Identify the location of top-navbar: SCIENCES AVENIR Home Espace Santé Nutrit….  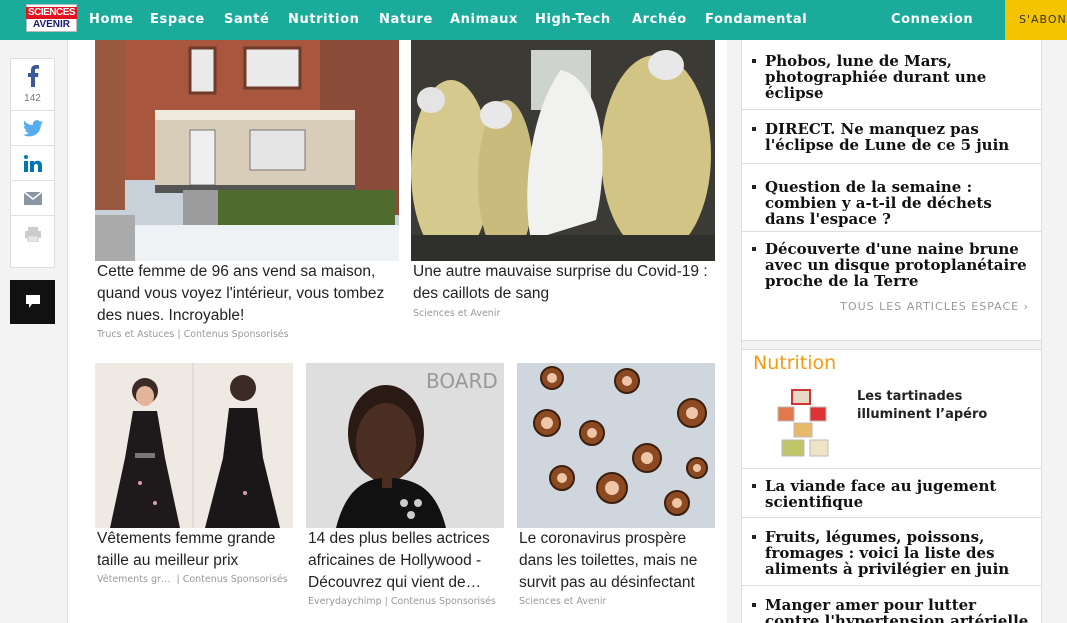
(533, 20).